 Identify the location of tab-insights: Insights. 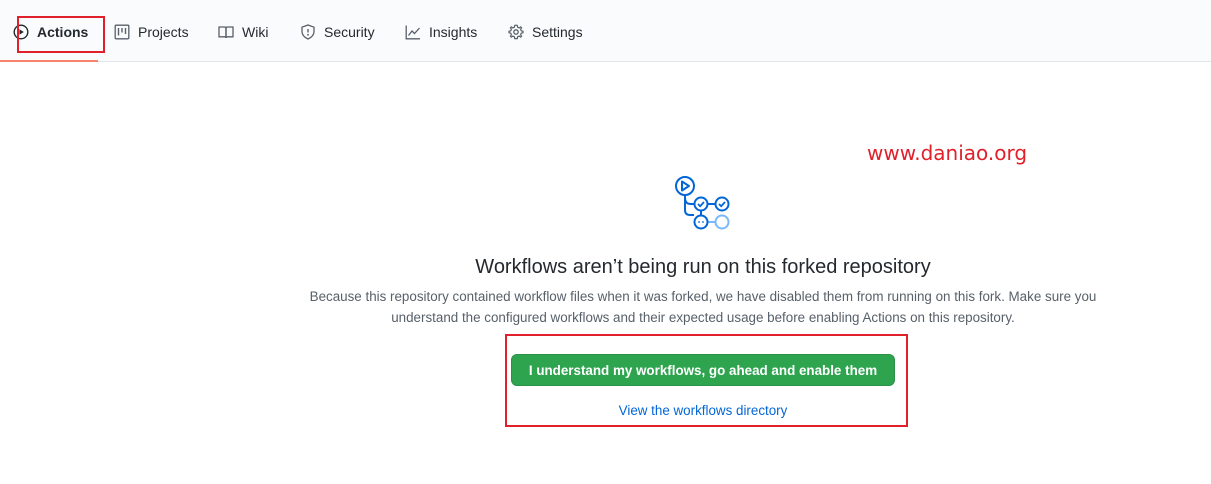
(441, 32).